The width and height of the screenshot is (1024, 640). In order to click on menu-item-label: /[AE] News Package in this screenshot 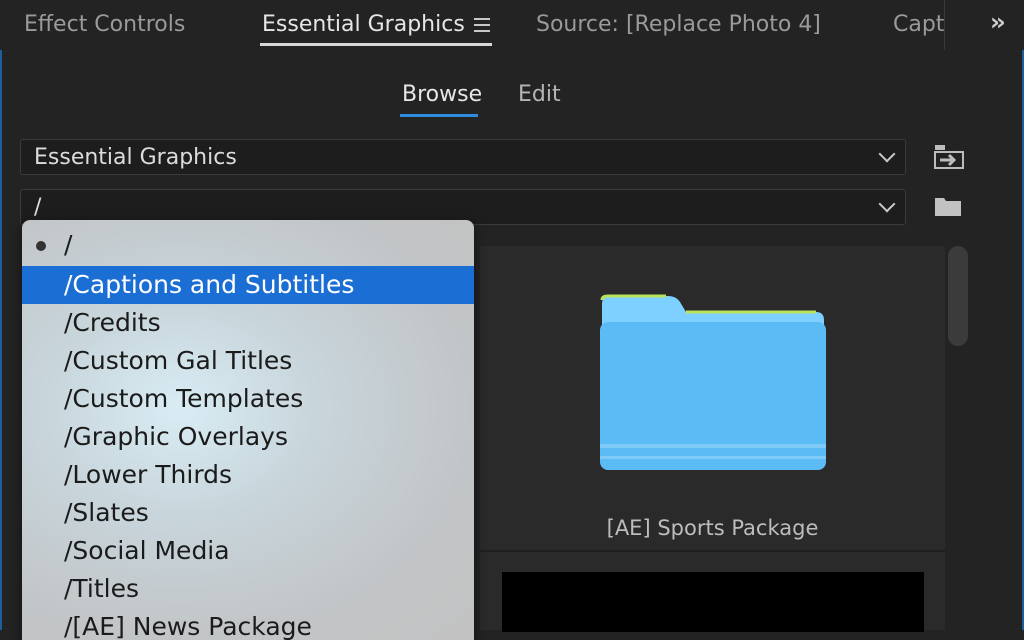, I will do `click(188, 626)`.